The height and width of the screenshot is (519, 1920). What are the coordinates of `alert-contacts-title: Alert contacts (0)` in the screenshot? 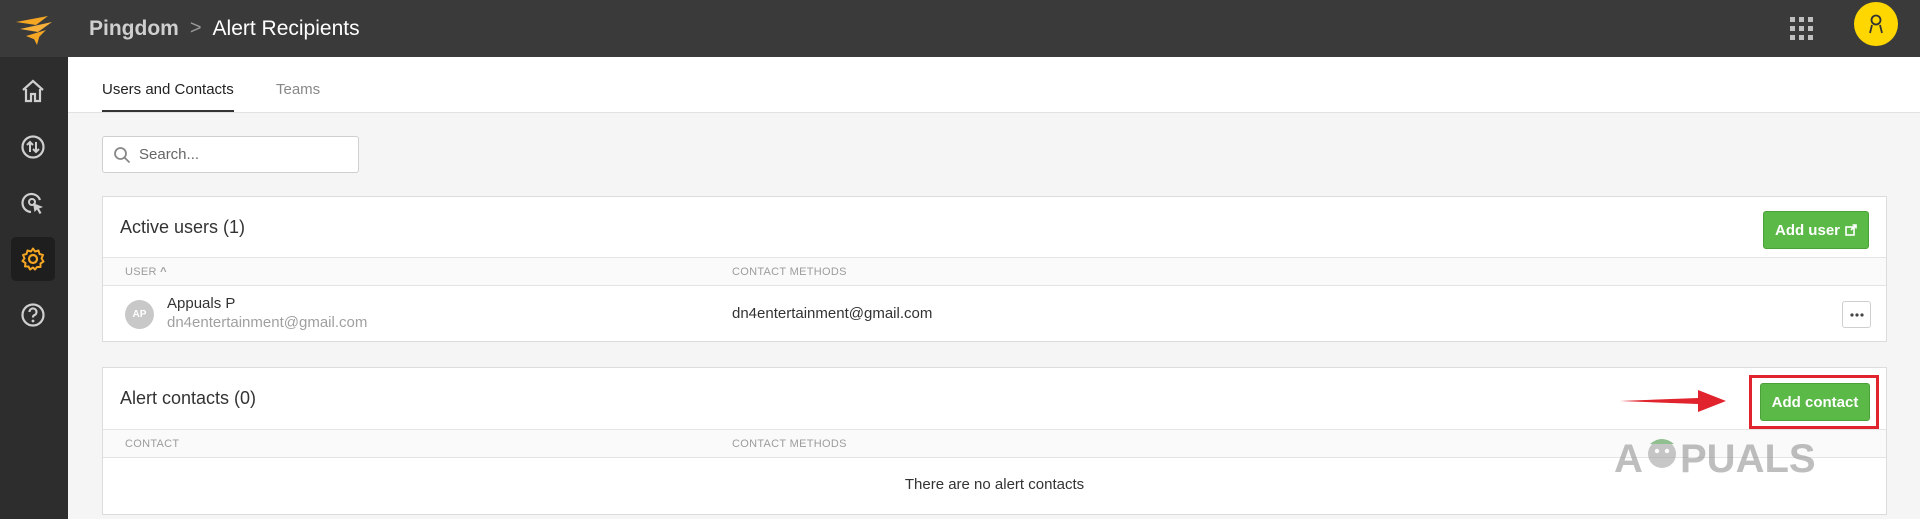 It's located at (188, 398).